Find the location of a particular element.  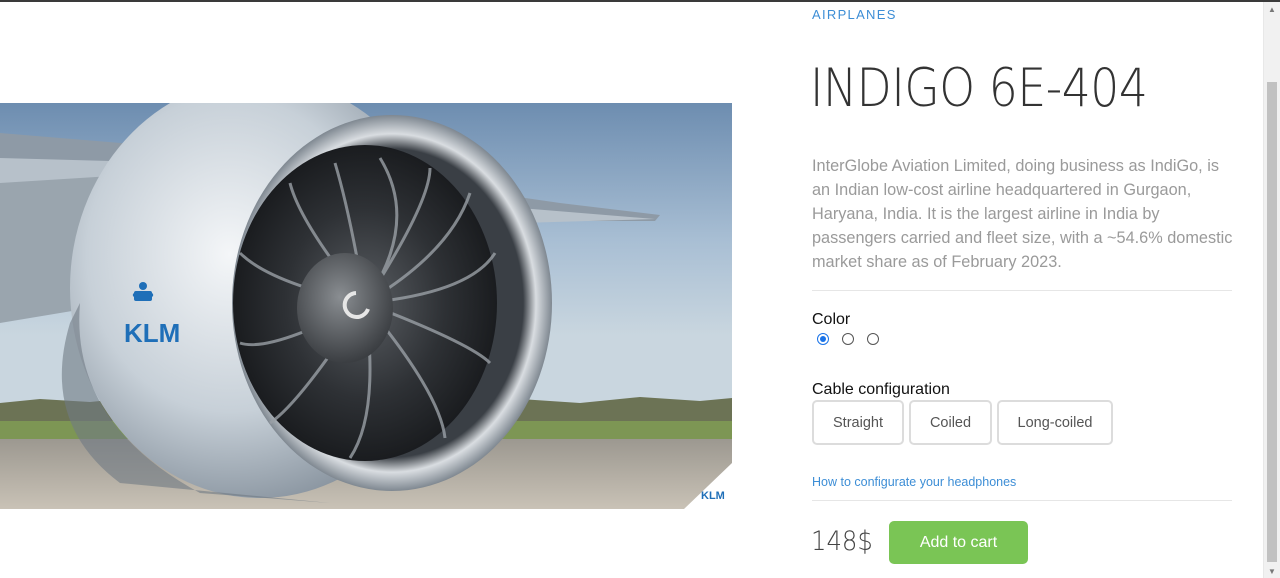

cable-configuration-label: Cable configuration is located at coordinates (881, 389).